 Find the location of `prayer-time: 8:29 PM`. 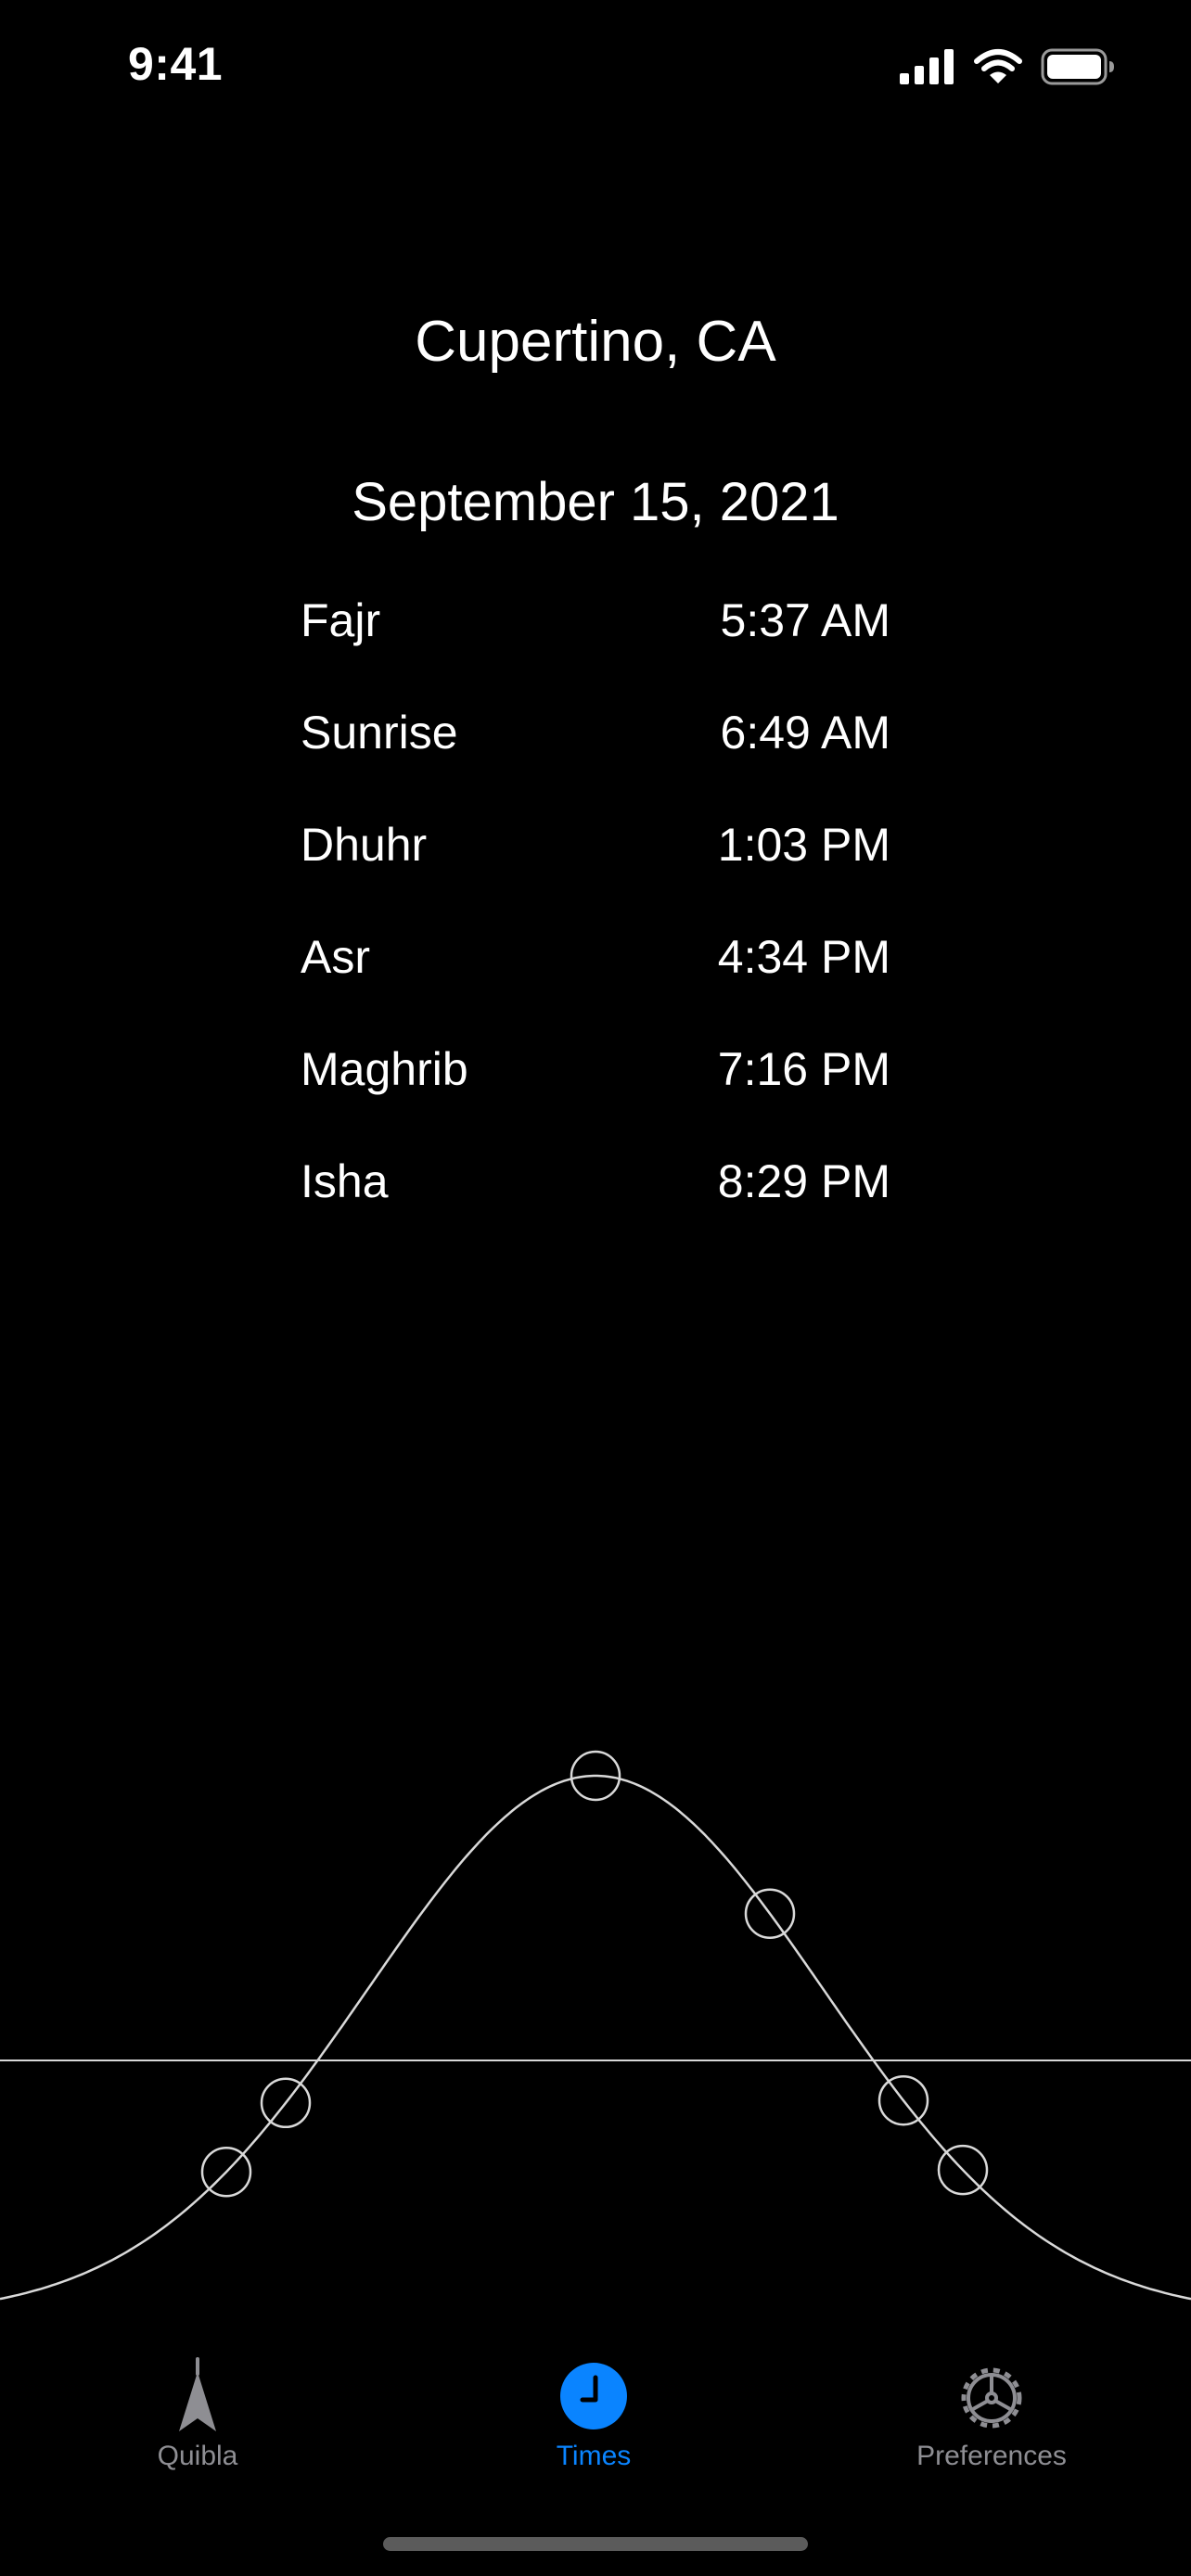

prayer-time: 8:29 PM is located at coordinates (803, 1181).